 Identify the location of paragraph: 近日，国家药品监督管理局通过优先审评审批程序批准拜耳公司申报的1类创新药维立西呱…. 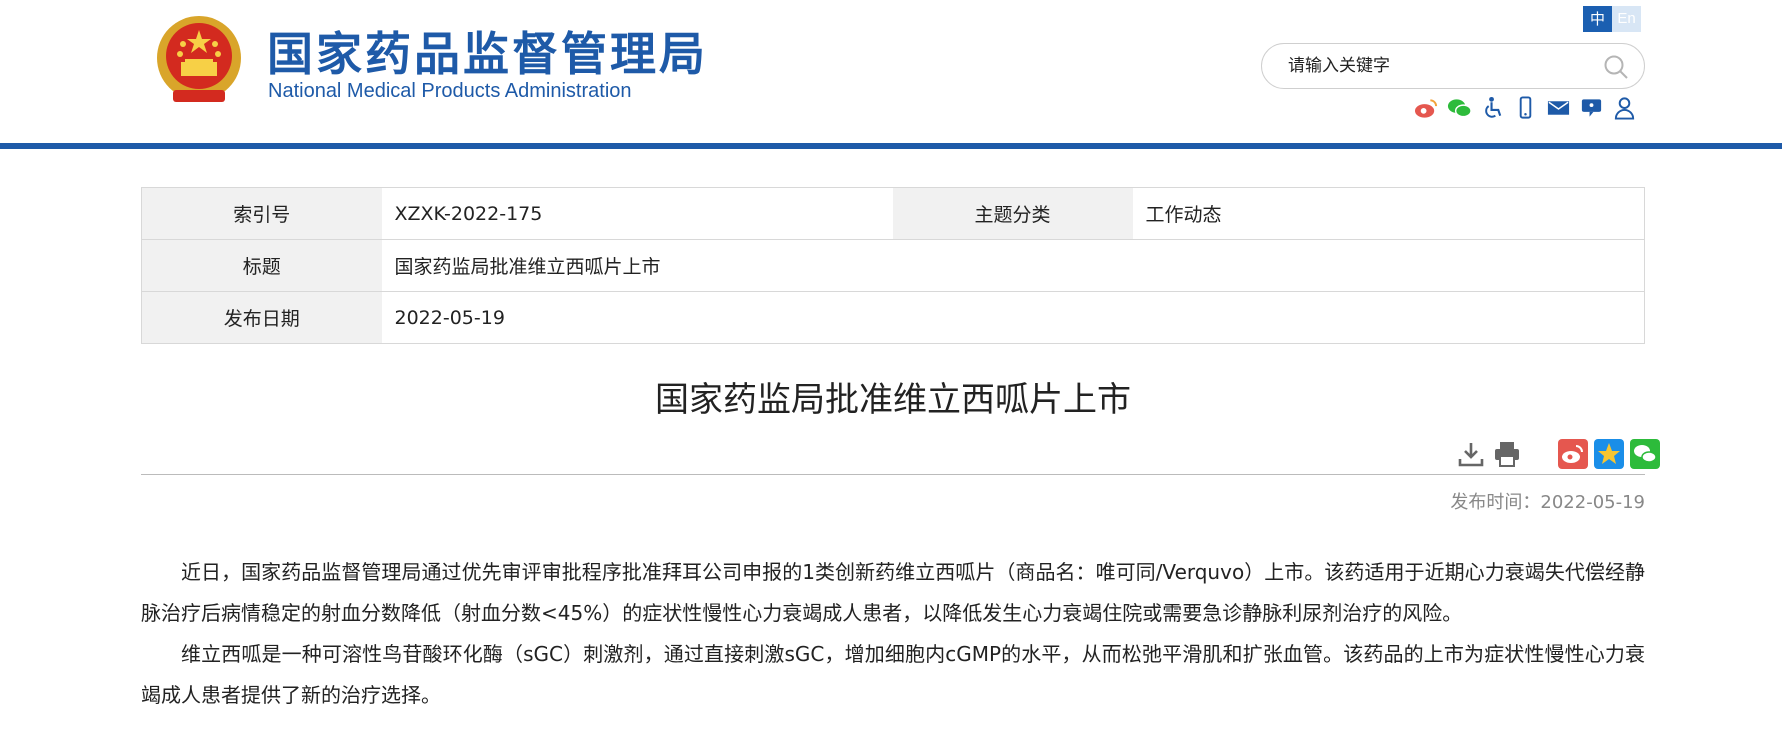
(893, 592).